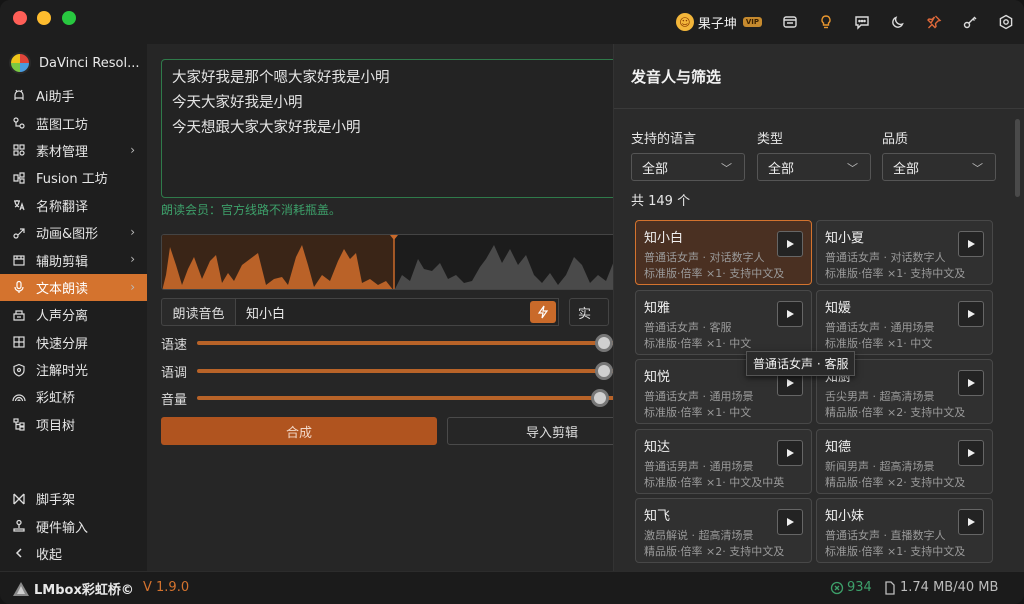 Image resolution: width=1024 pixels, height=604 pixels. I want to click on volume-slider: 音量, so click(391, 398).